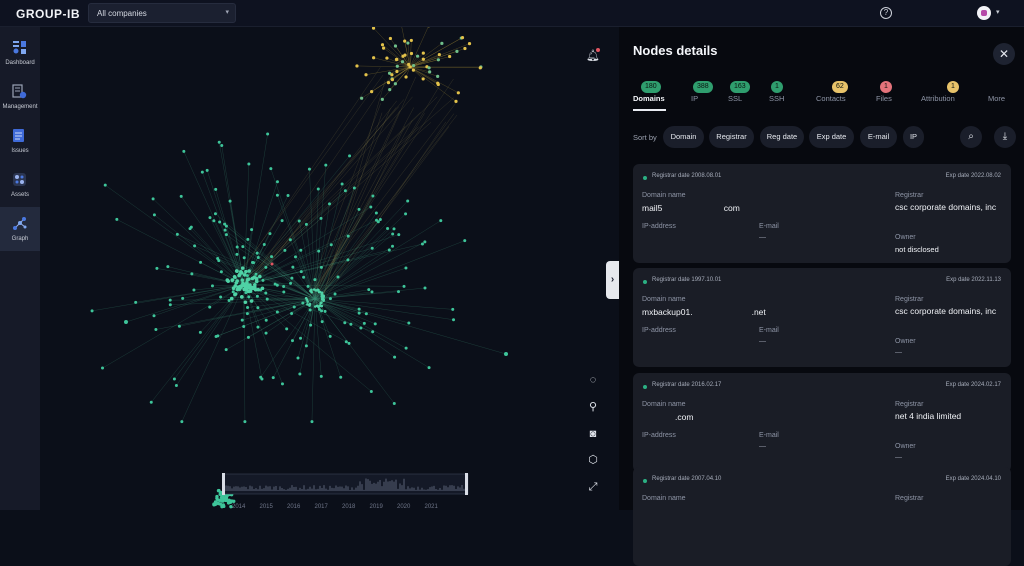  What do you see at coordinates (762, 341) in the screenshot?
I see `email-value: —` at bounding box center [762, 341].